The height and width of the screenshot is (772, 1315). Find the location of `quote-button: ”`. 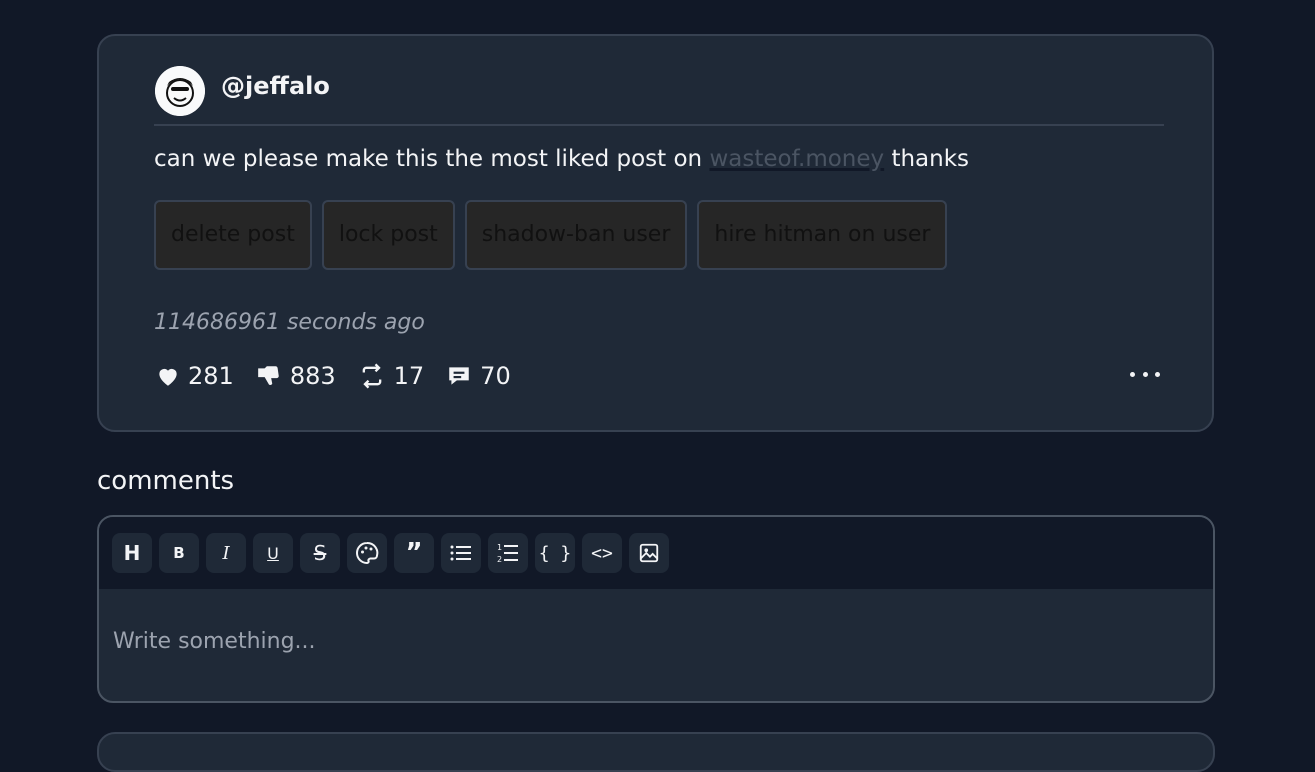

quote-button: ” is located at coordinates (414, 553).